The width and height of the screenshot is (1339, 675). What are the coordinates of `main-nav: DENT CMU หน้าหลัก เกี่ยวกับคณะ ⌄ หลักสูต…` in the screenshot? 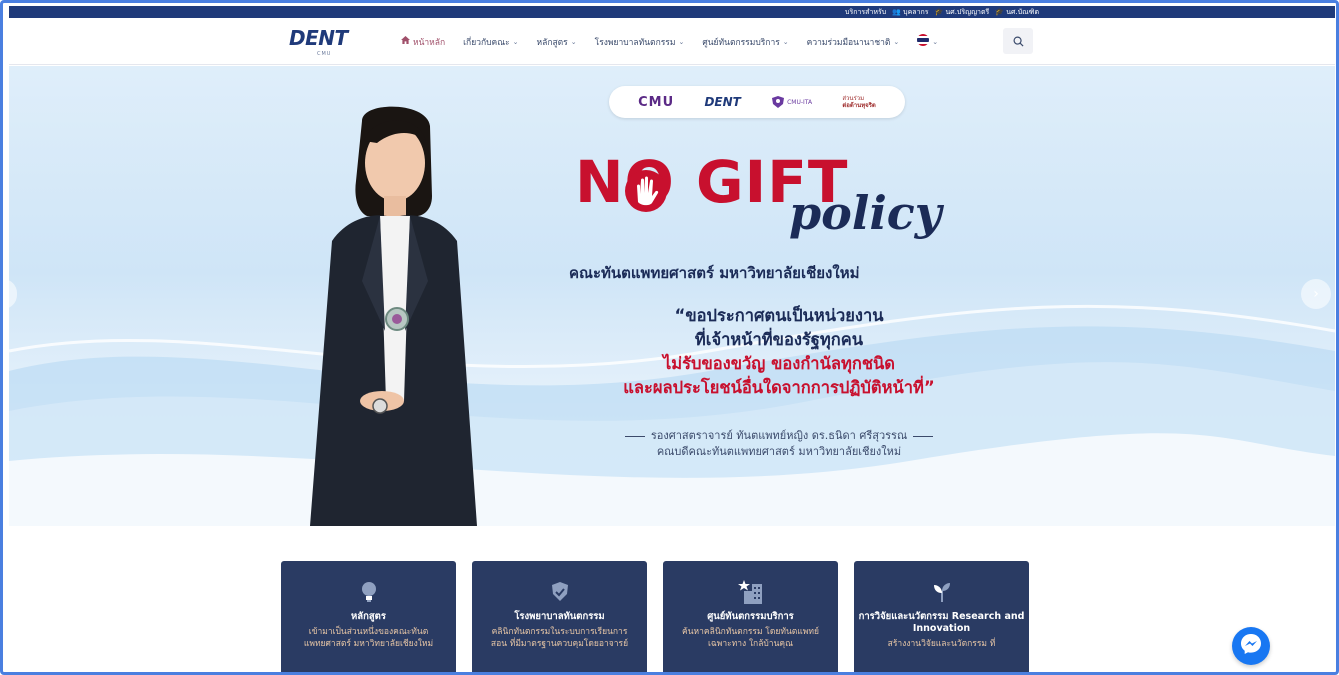 It's located at (672, 41).